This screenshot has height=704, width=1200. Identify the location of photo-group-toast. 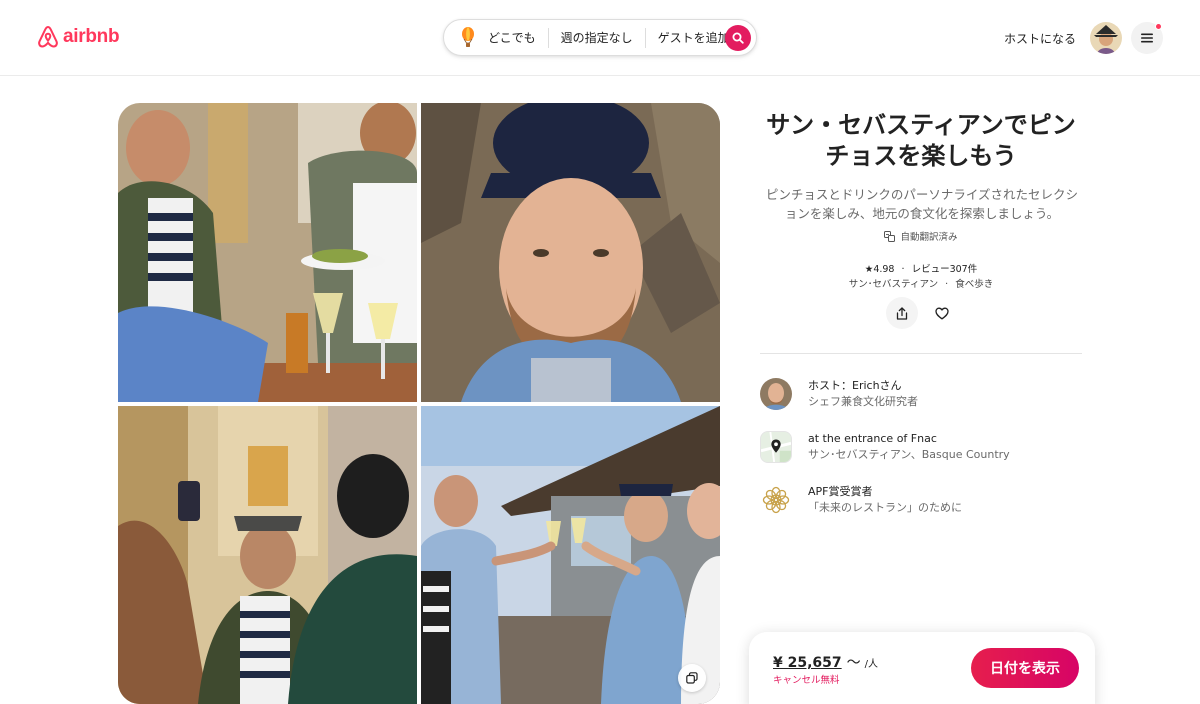
(570, 555).